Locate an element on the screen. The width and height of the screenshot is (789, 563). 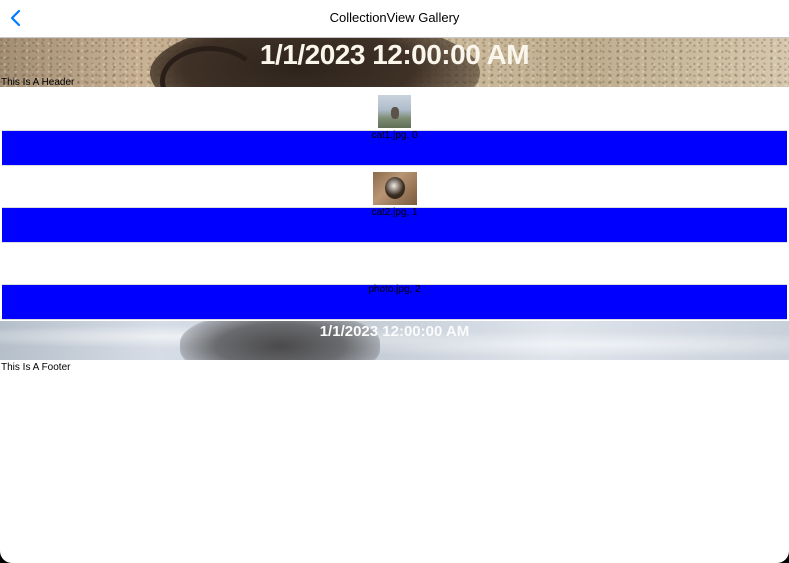
header-date-text: 1/1/2023 12:00:00 AM is located at coordinates (394, 54).